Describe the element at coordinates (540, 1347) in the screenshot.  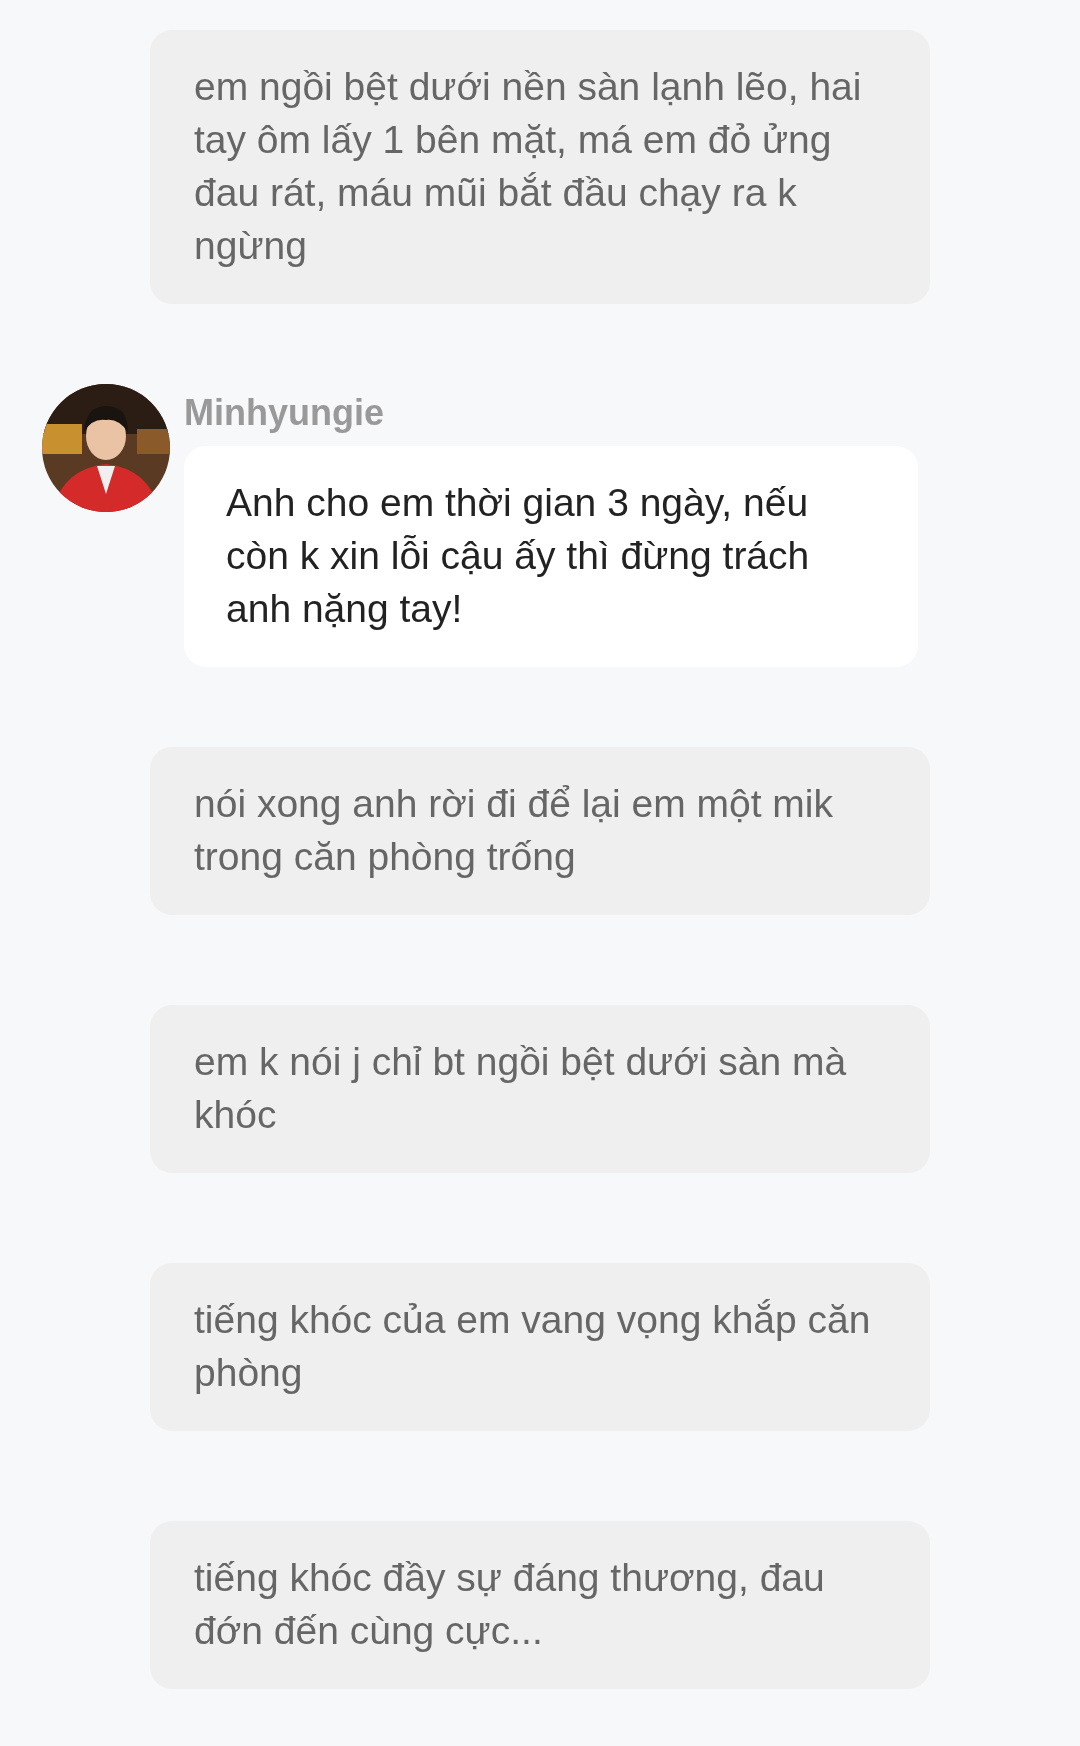
I see `narration-bubble: tiếng khóc của em vang vọng khắp căn phòng` at that location.